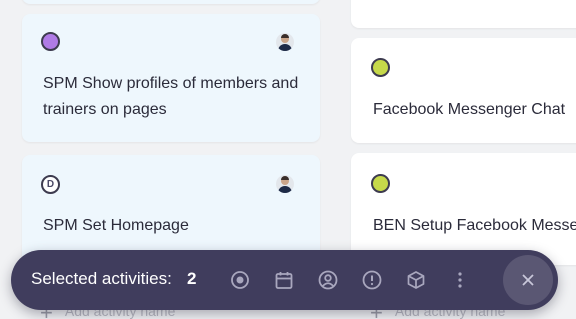  What do you see at coordinates (328, 280) in the screenshot?
I see `assignee-icon` at bounding box center [328, 280].